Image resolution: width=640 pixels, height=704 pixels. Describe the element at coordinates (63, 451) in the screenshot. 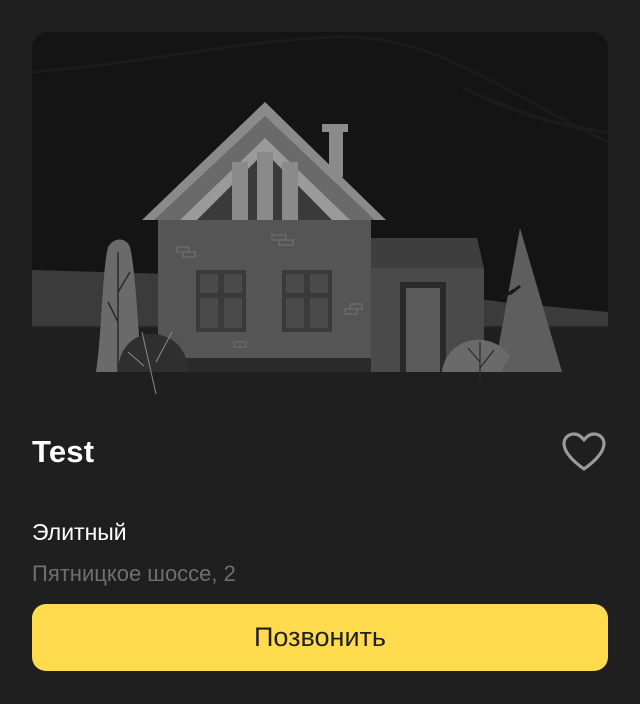

I see `listing-title: Test` at that location.